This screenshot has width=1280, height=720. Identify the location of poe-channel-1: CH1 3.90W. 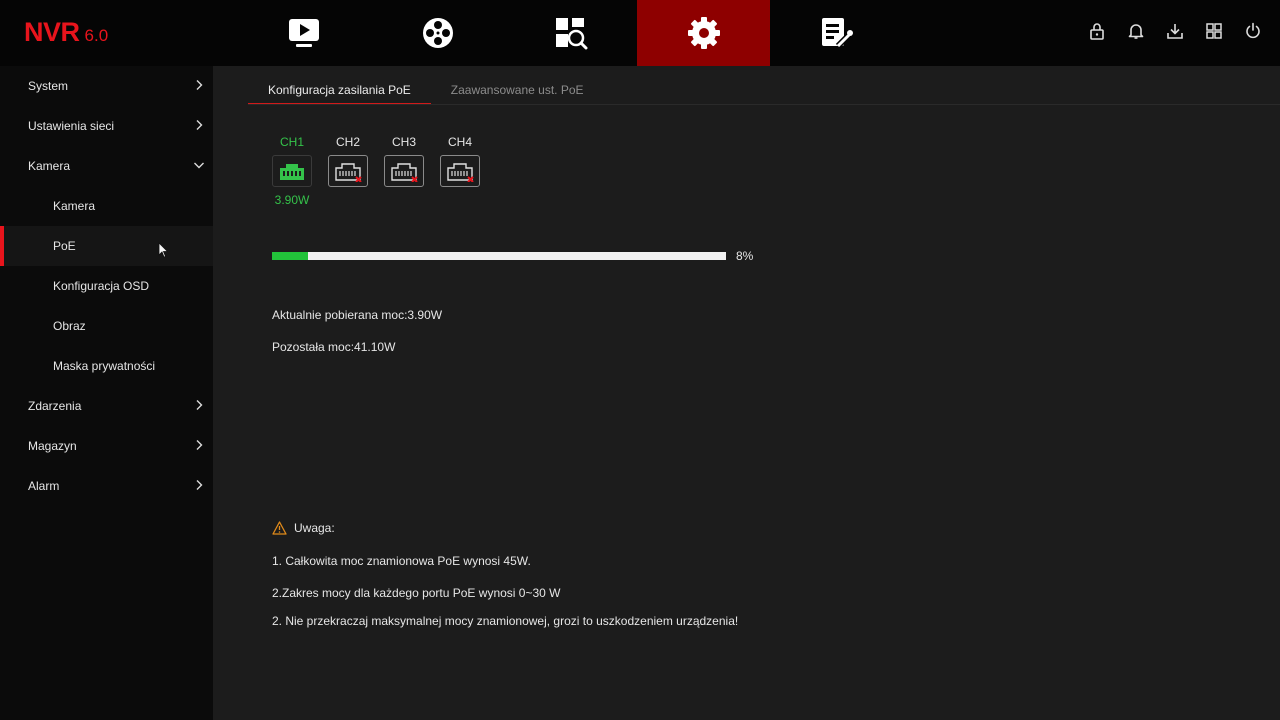
(292, 170).